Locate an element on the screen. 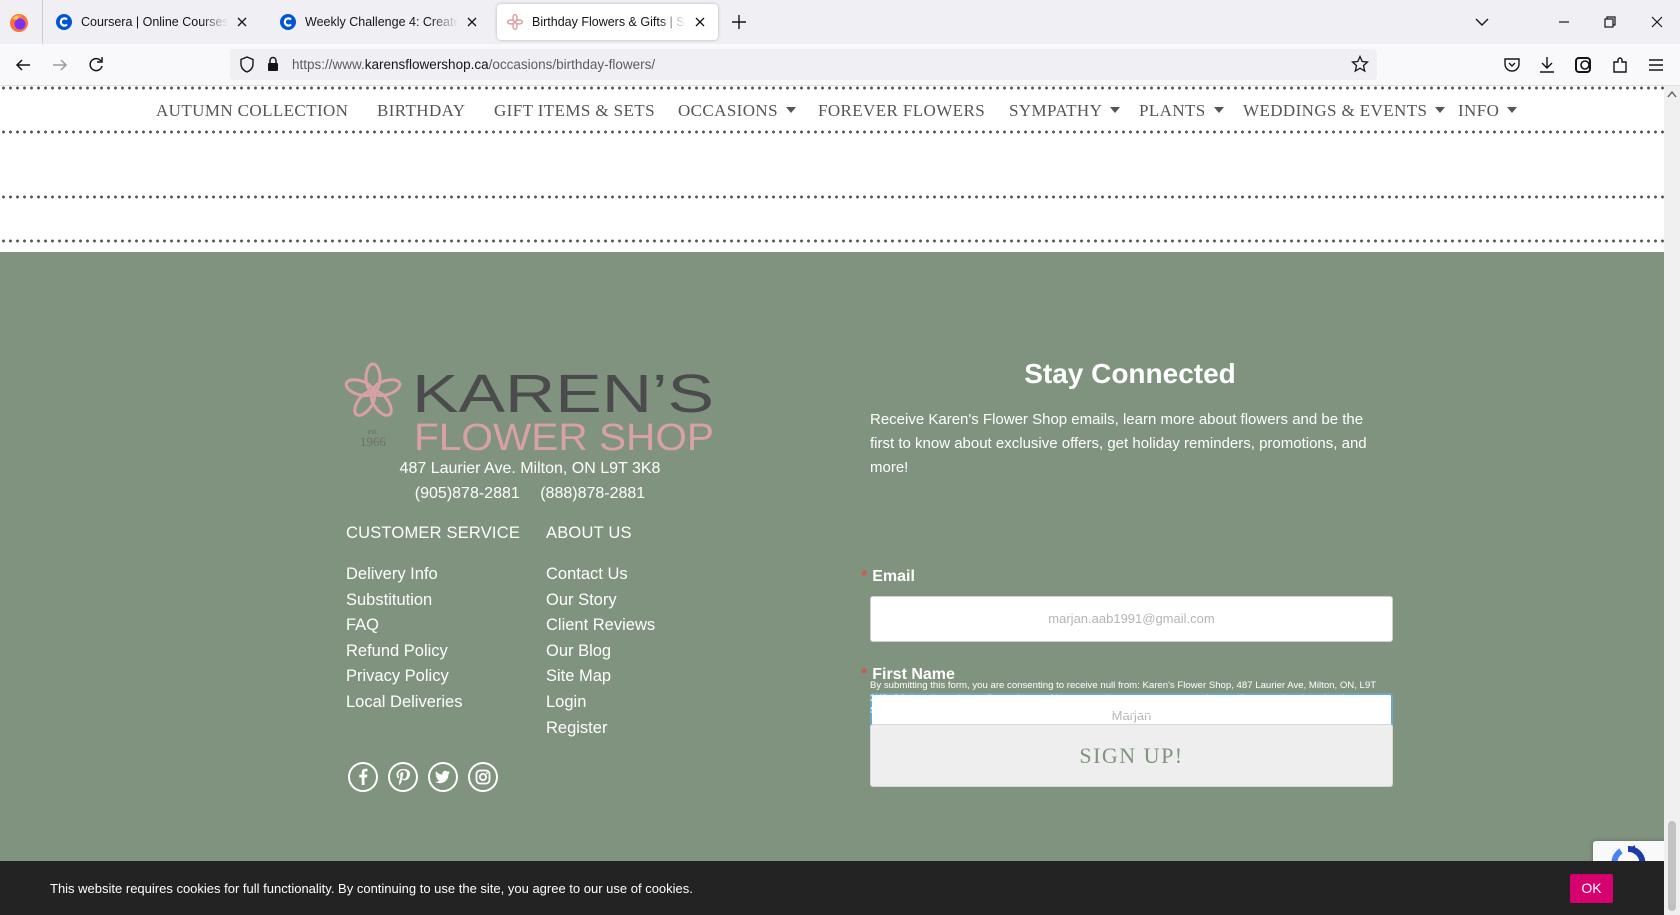 The height and width of the screenshot is (915, 1680). tab-weekly-challenge: Weekly Challenge 4: Create a compelling is located at coordinates (380, 22).